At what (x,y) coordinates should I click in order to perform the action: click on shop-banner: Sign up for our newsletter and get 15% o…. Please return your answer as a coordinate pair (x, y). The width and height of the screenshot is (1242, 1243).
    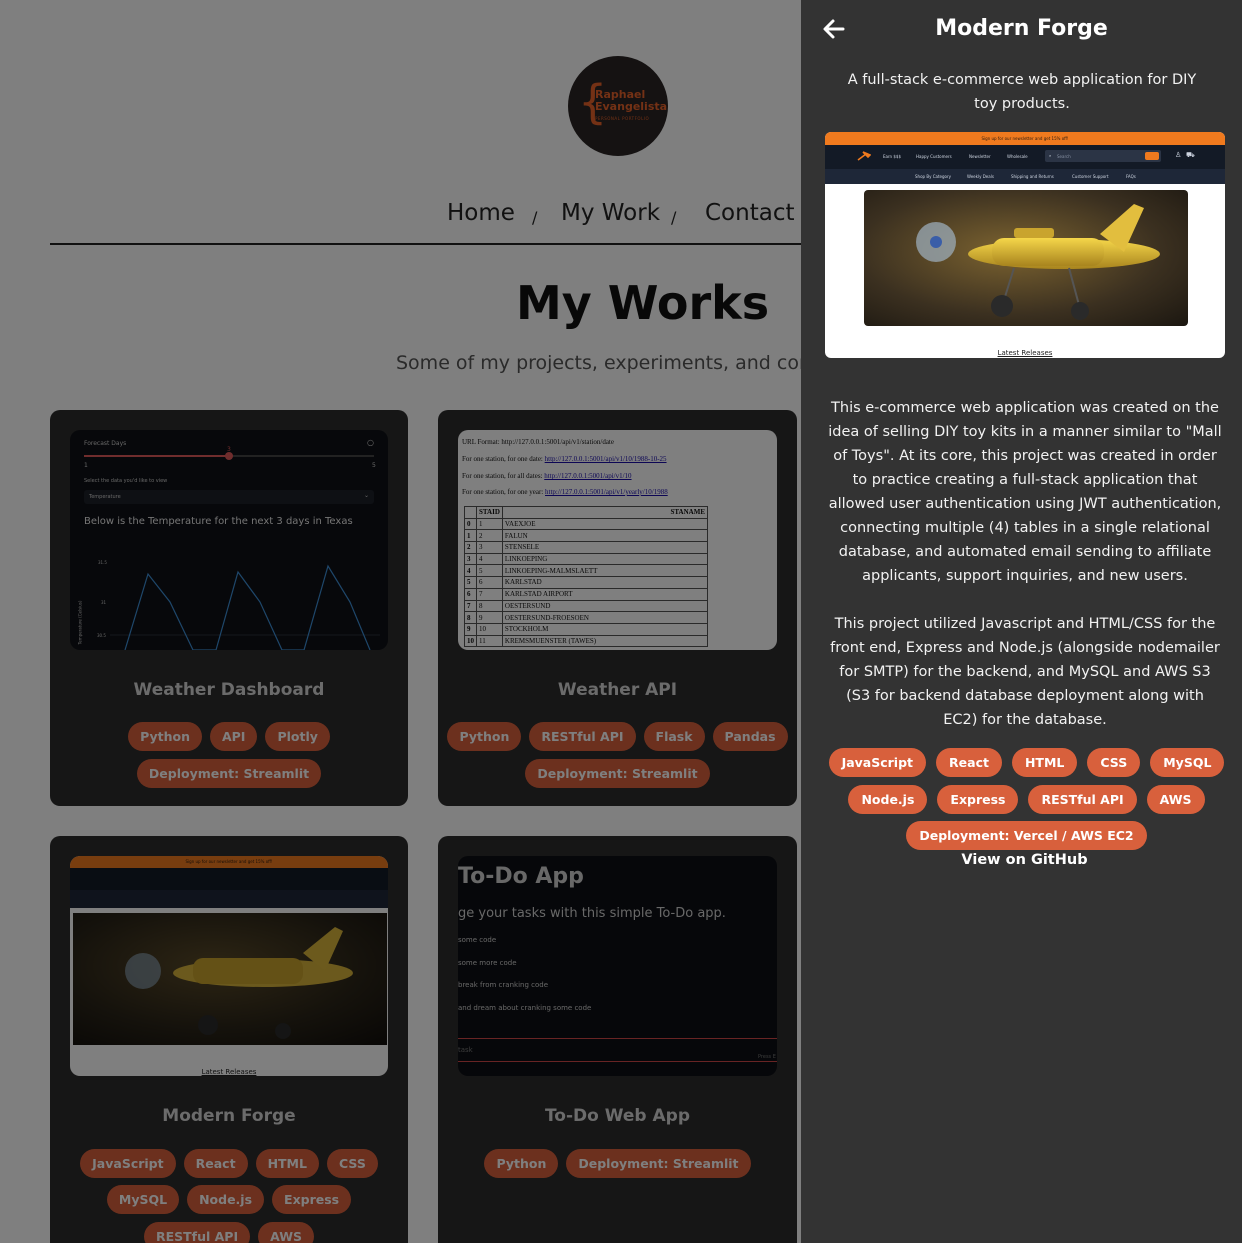
    Looking at the image, I should click on (1025, 138).